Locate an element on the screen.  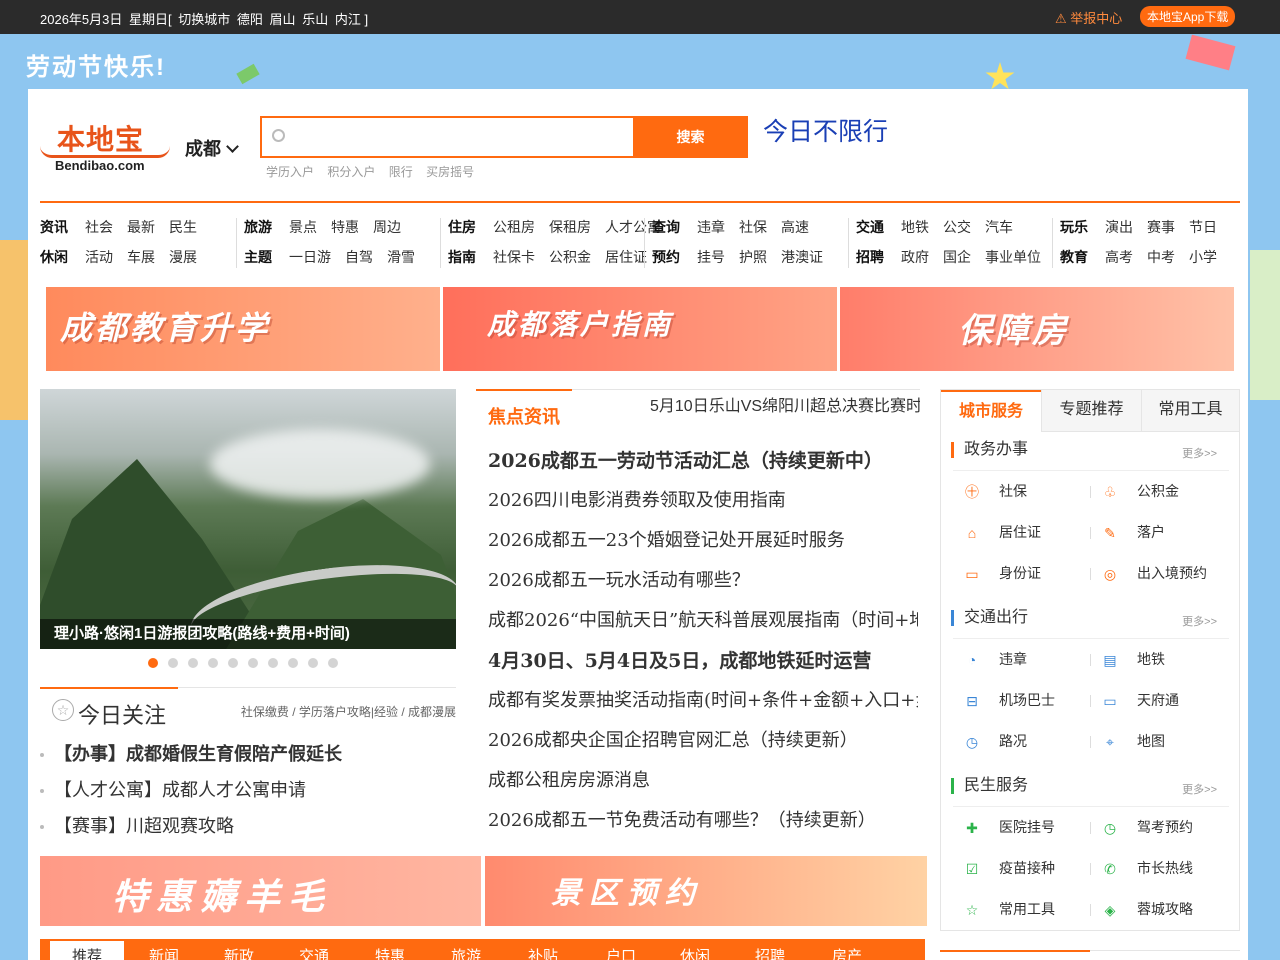
nav-link: 自驾 is located at coordinates (359, 257).